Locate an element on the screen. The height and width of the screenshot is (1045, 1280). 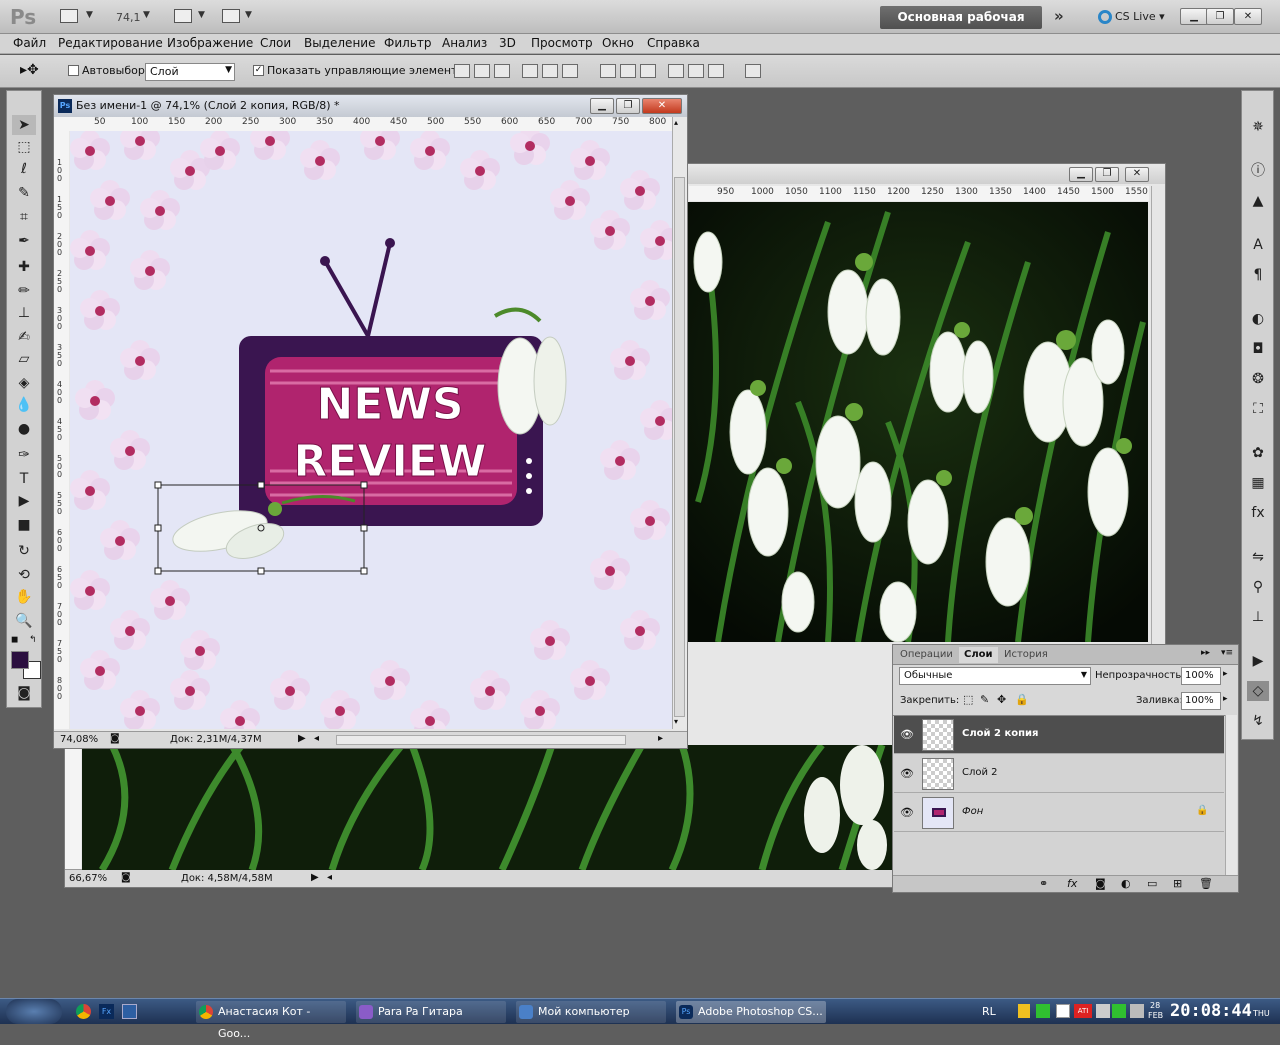
eyedropper-tool: ✒ is located at coordinates (24, 241).